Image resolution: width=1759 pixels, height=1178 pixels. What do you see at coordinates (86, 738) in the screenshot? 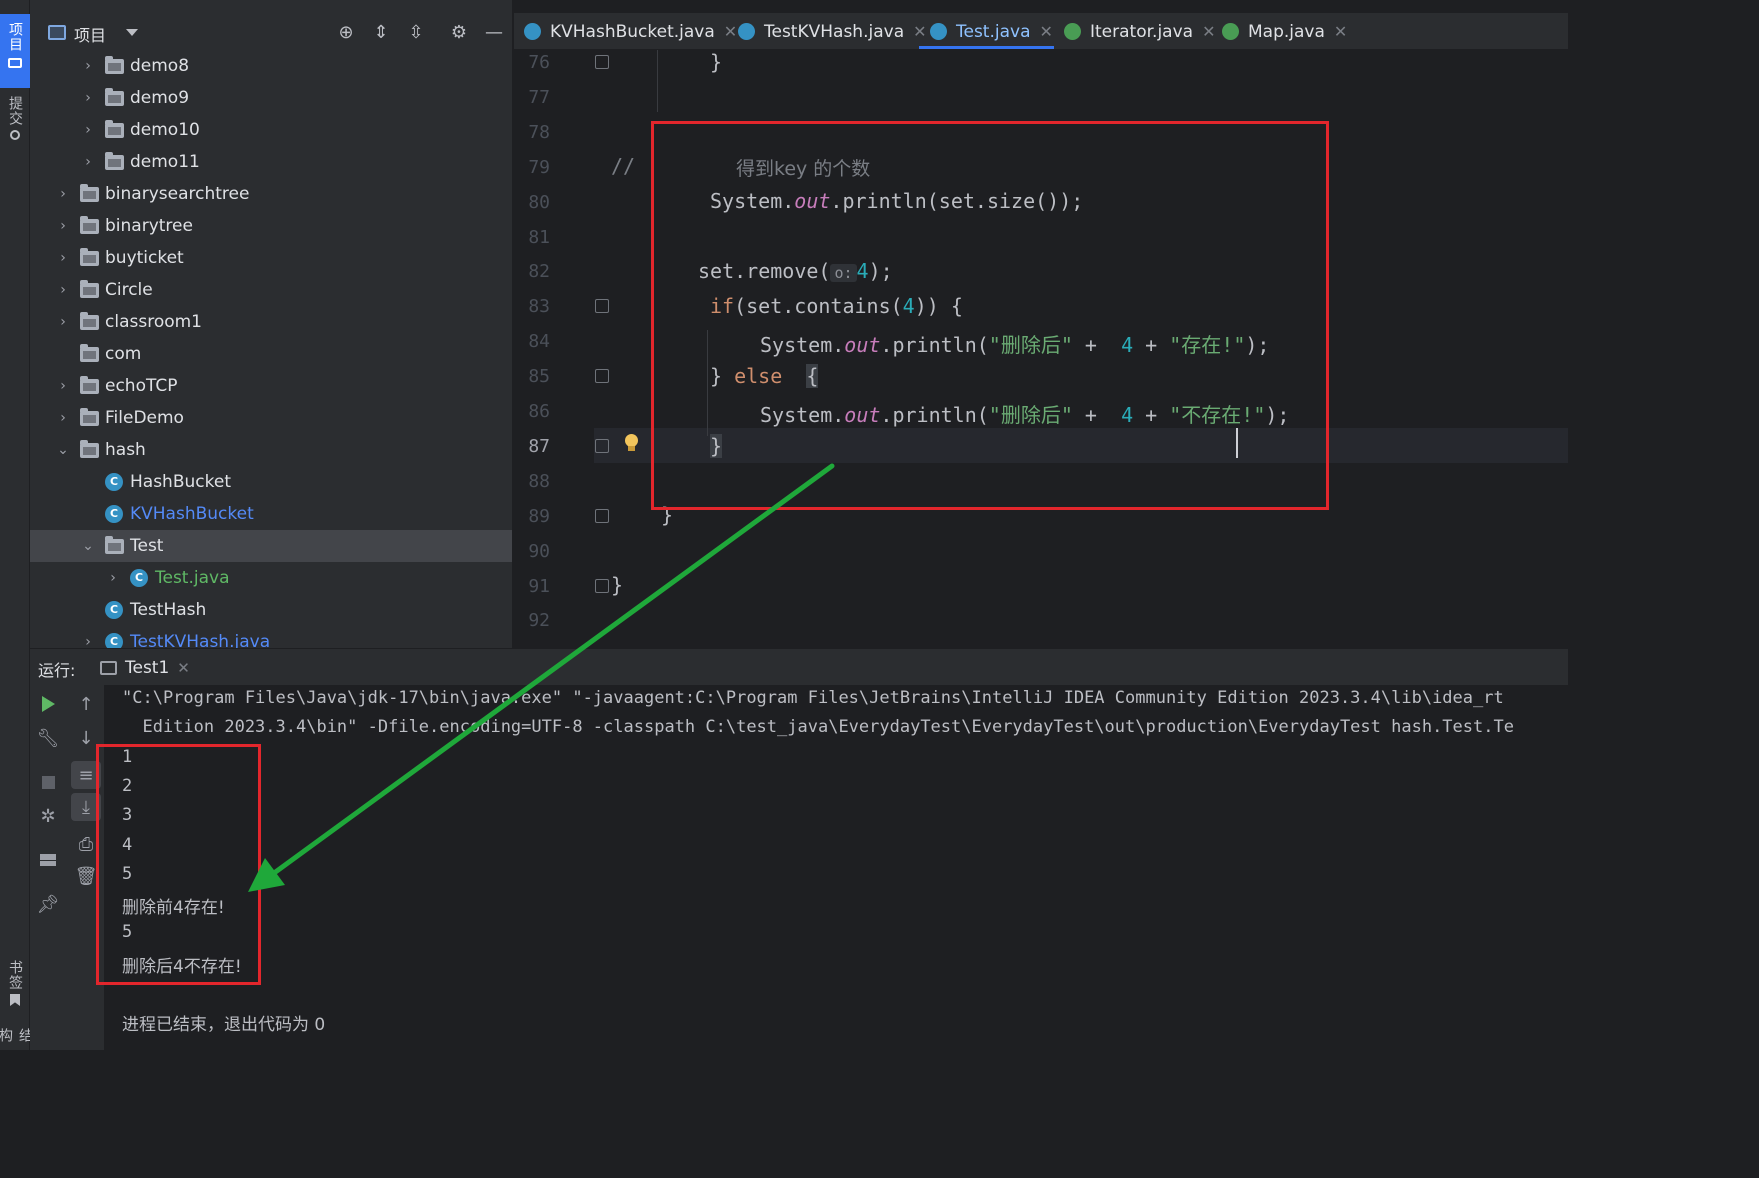
I see `arrow-down-icon: ↓` at bounding box center [86, 738].